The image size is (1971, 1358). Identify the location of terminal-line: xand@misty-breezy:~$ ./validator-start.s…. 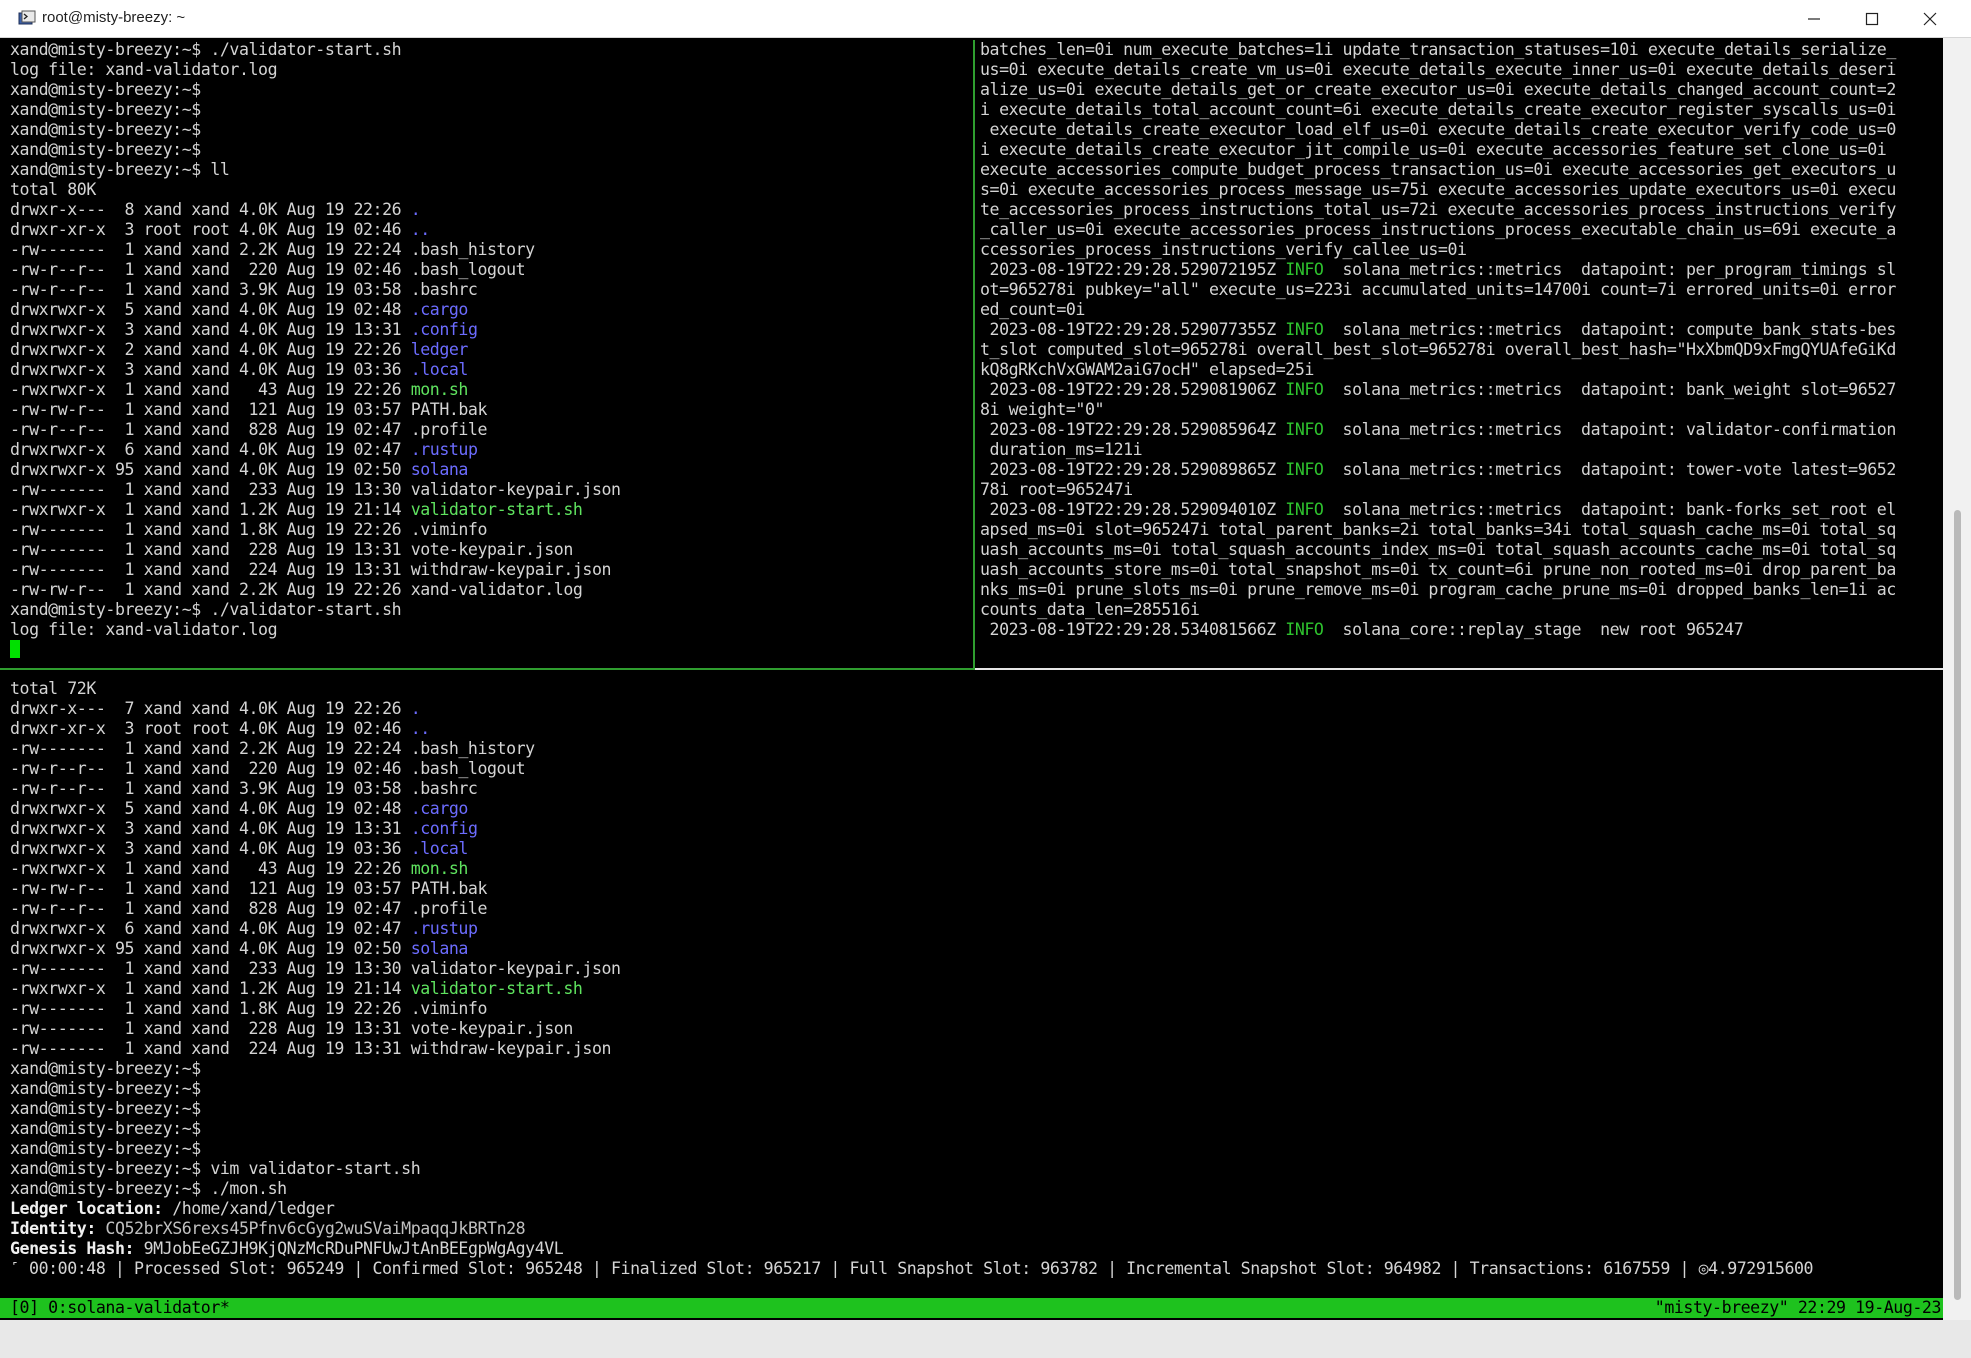
(490, 610).